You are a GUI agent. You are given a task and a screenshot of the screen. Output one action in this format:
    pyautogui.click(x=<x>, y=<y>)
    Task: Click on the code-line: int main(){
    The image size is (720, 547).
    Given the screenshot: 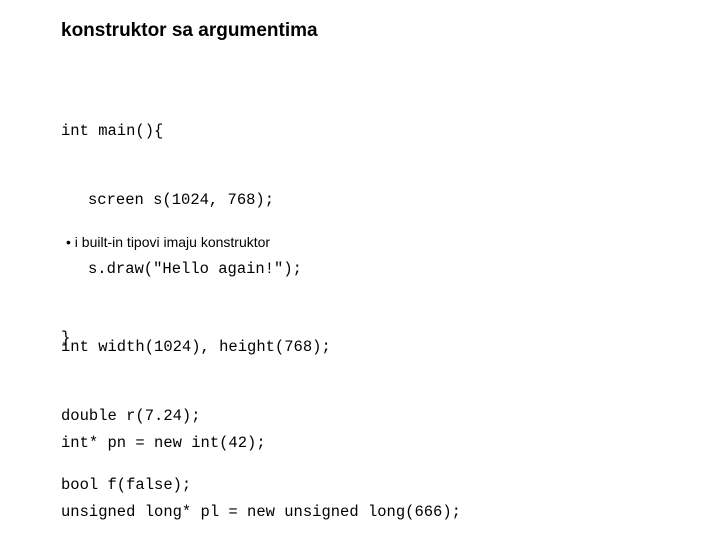 What is the action you would take?
    pyautogui.click(x=112, y=131)
    